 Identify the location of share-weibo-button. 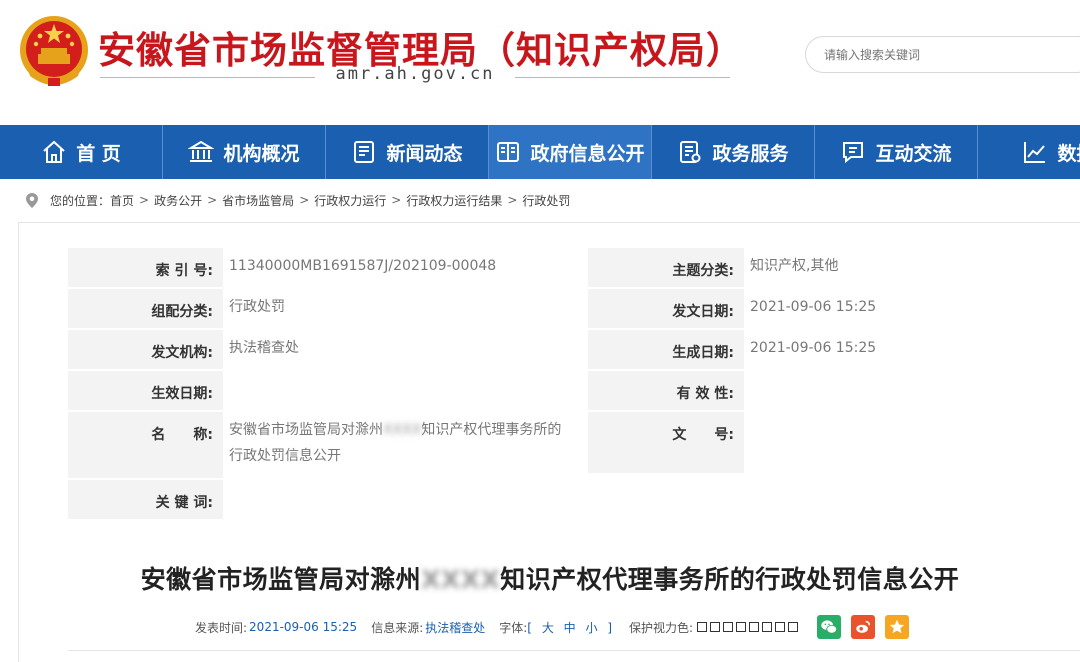
(863, 627).